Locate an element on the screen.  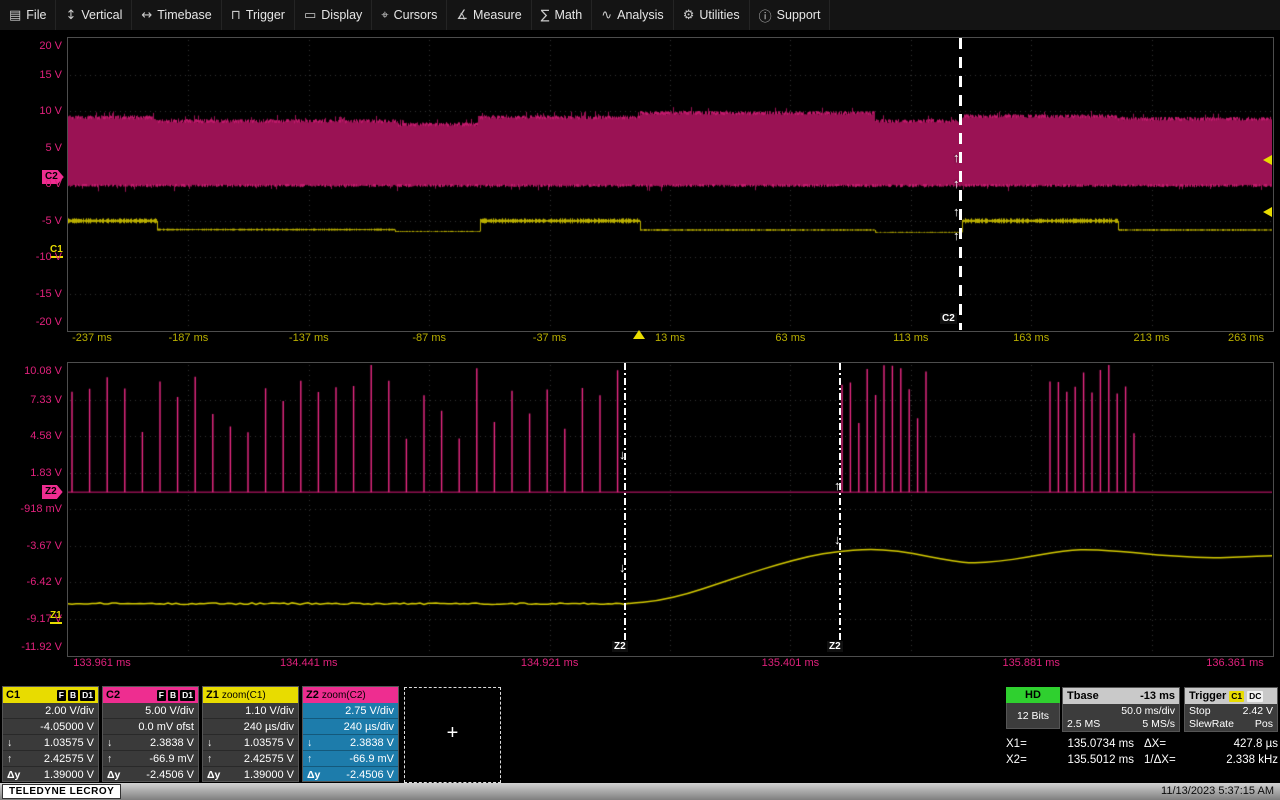
dx-value: 427.8 µs is located at coordinates (1255, 744).